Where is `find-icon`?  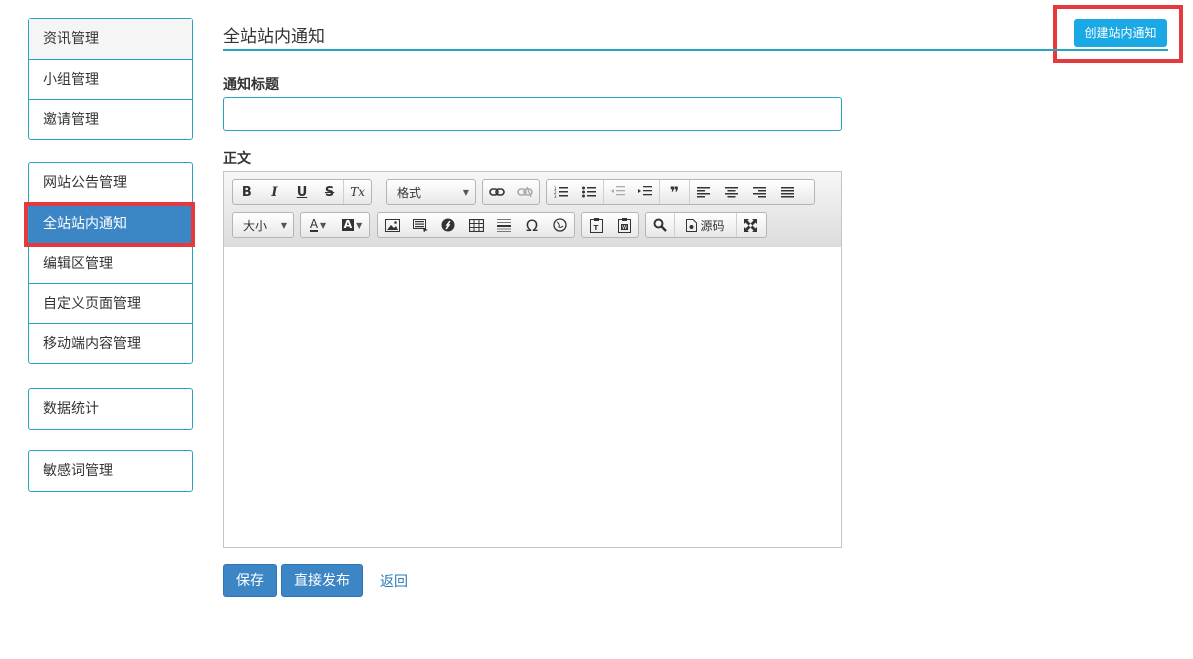 find-icon is located at coordinates (660, 225).